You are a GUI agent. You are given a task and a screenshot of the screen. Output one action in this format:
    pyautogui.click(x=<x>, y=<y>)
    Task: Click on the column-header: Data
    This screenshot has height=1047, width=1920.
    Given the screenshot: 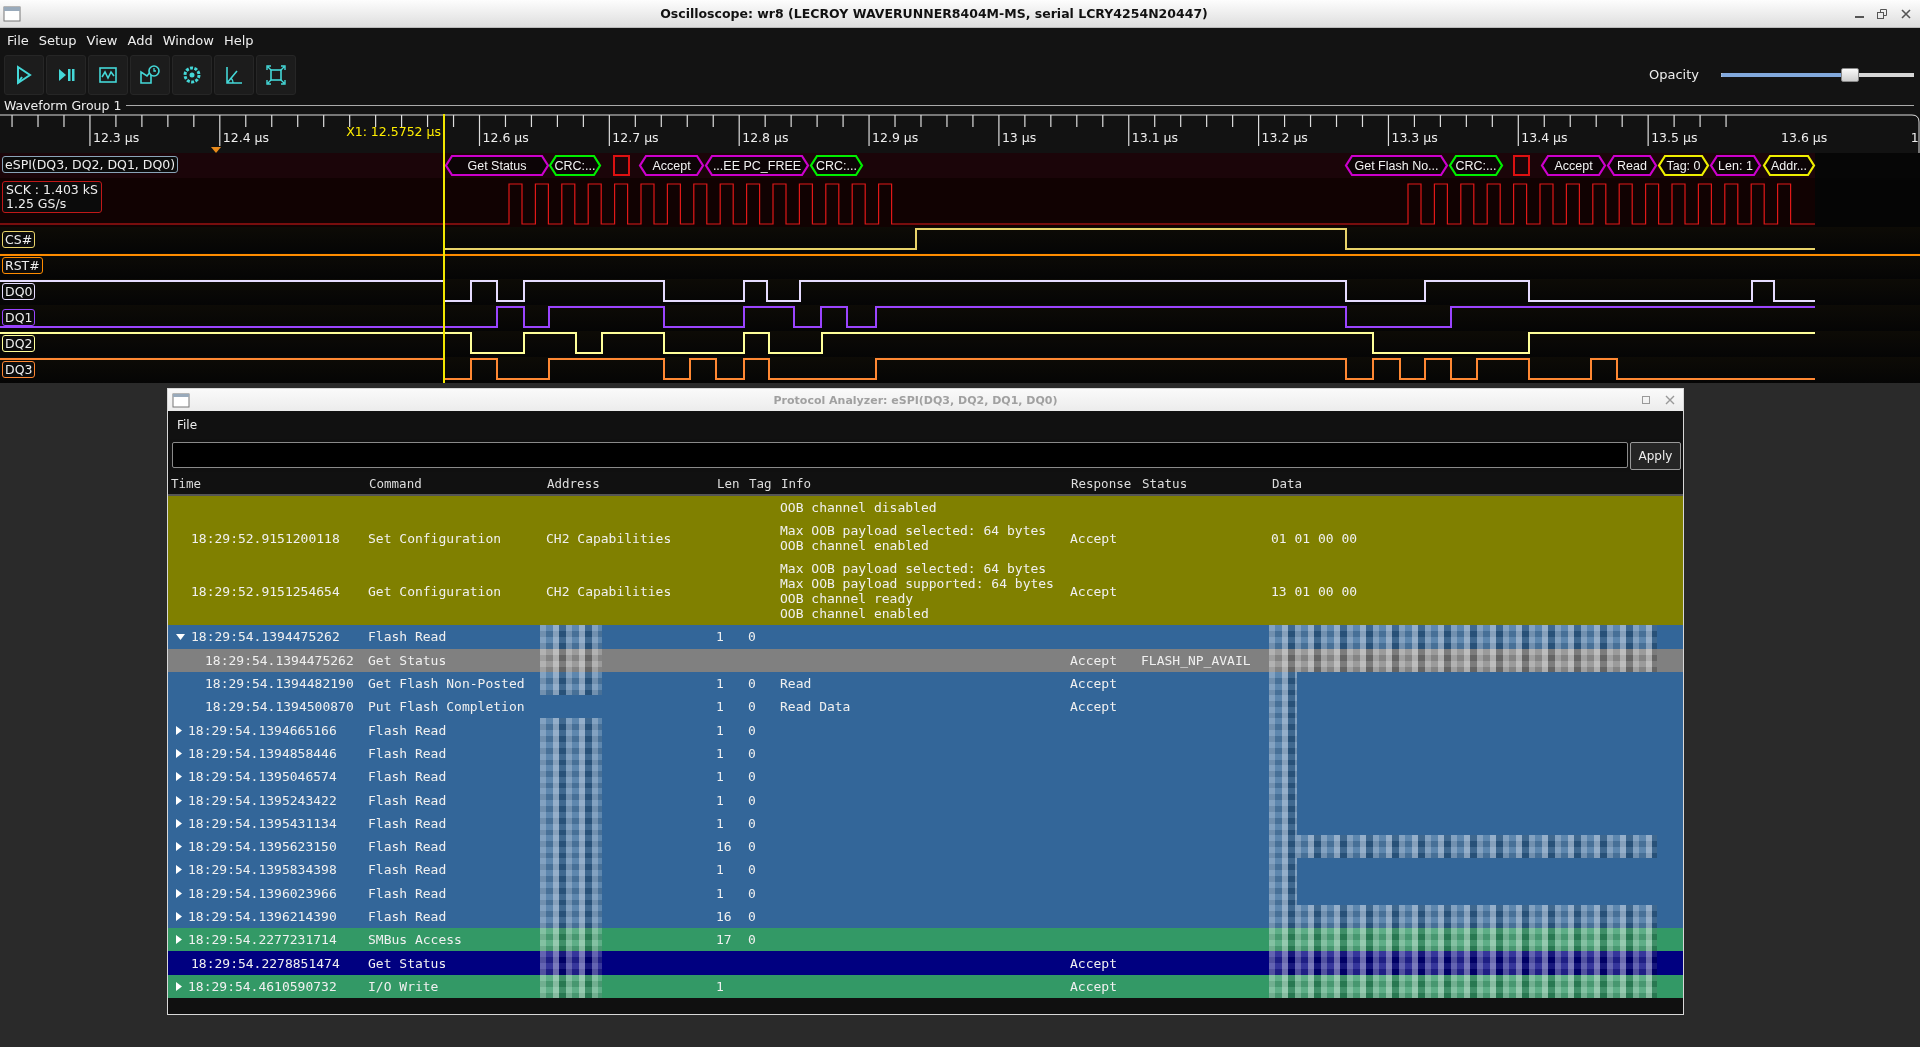 What is the action you would take?
    pyautogui.click(x=1476, y=483)
    